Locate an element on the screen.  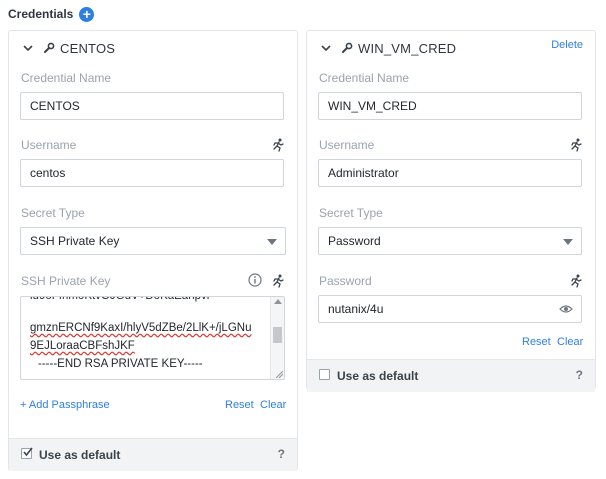
credential-name-input: WIN_VM_CRED is located at coordinates (450, 106).